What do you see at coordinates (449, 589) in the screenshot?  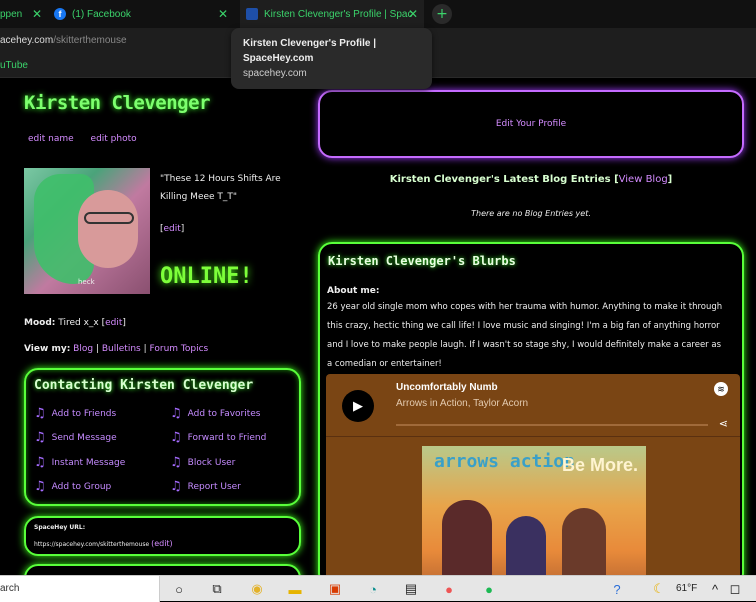 I see `maps-icon: ●` at bounding box center [449, 589].